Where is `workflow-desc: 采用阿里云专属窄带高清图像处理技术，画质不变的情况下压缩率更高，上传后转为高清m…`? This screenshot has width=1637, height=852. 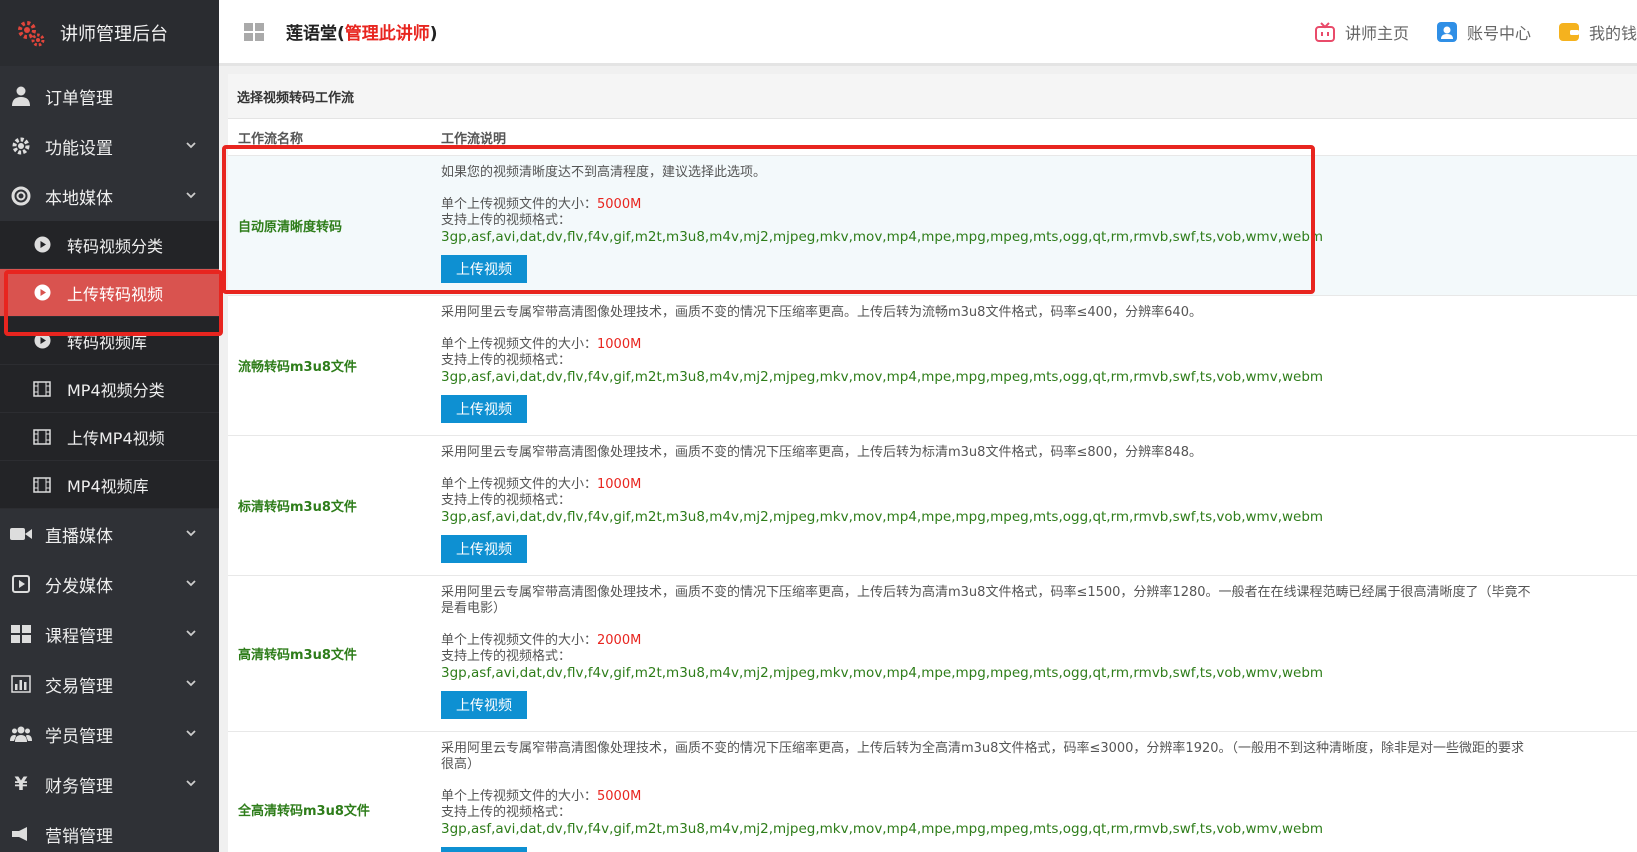 workflow-desc: 采用阿里云专属窄带高清图像处理技术，画质不变的情况下压缩率更高，上传后转为高清m… is located at coordinates (1039, 653).